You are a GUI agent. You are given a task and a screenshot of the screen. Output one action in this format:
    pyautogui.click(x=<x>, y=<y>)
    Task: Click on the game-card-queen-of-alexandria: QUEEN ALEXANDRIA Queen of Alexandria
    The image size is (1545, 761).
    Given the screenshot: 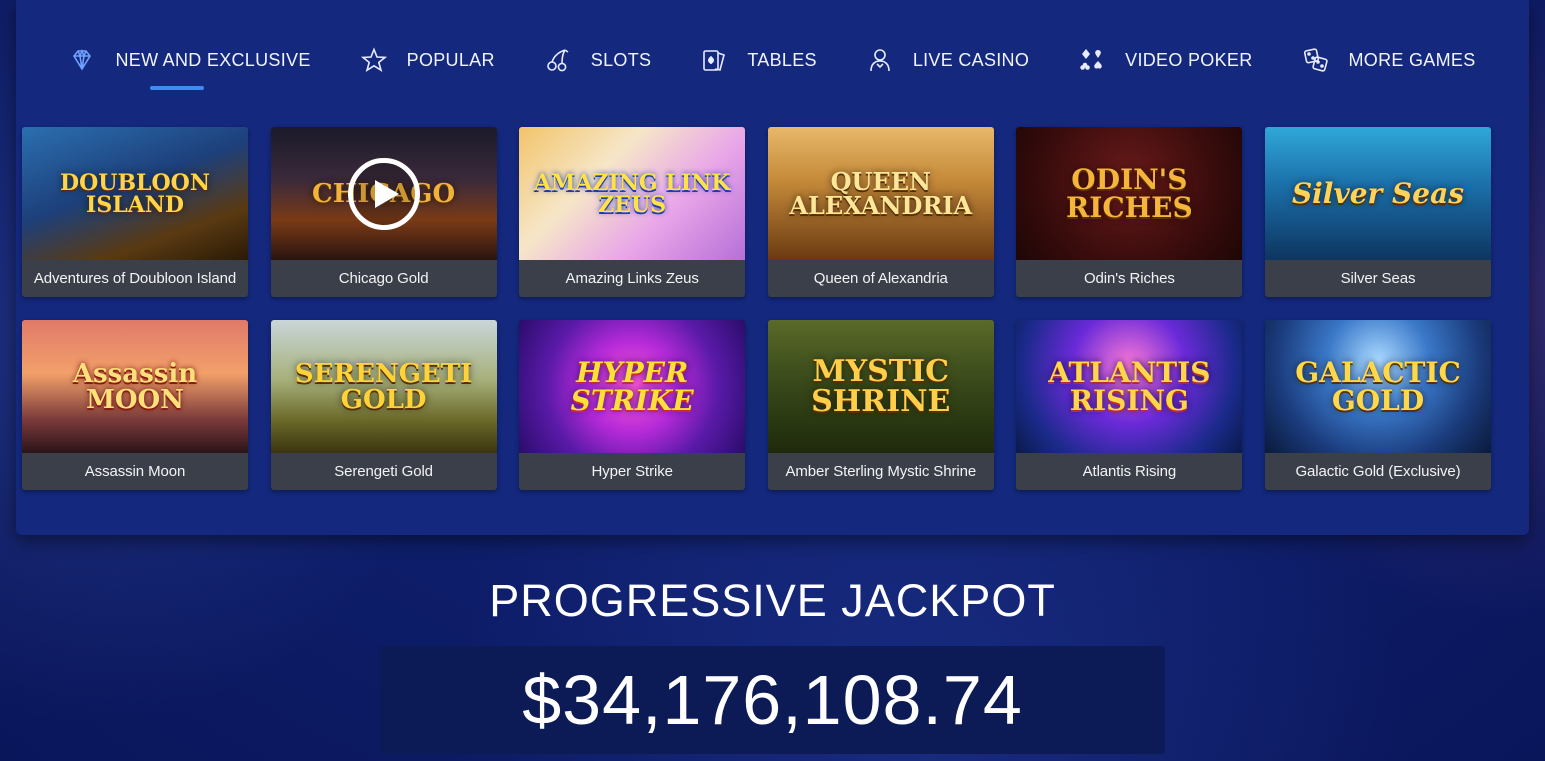 What is the action you would take?
    pyautogui.click(x=880, y=212)
    